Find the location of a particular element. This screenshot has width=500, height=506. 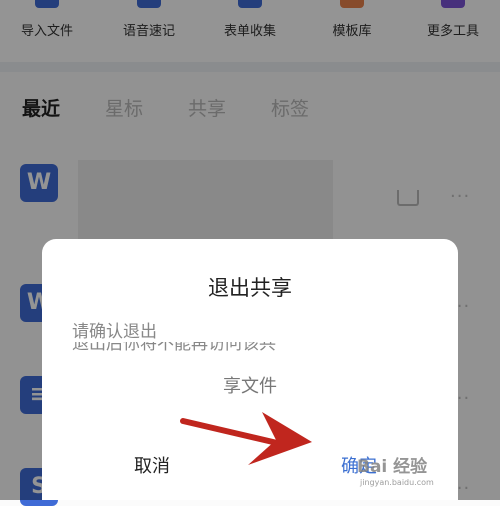

watermark-logo: Bai 经验 is located at coordinates (392, 467).